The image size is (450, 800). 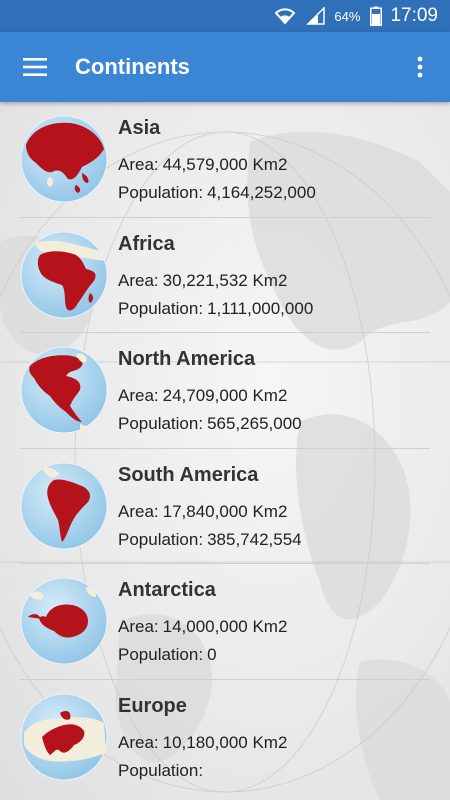 I want to click on continent-population: Population: 0, so click(x=167, y=655).